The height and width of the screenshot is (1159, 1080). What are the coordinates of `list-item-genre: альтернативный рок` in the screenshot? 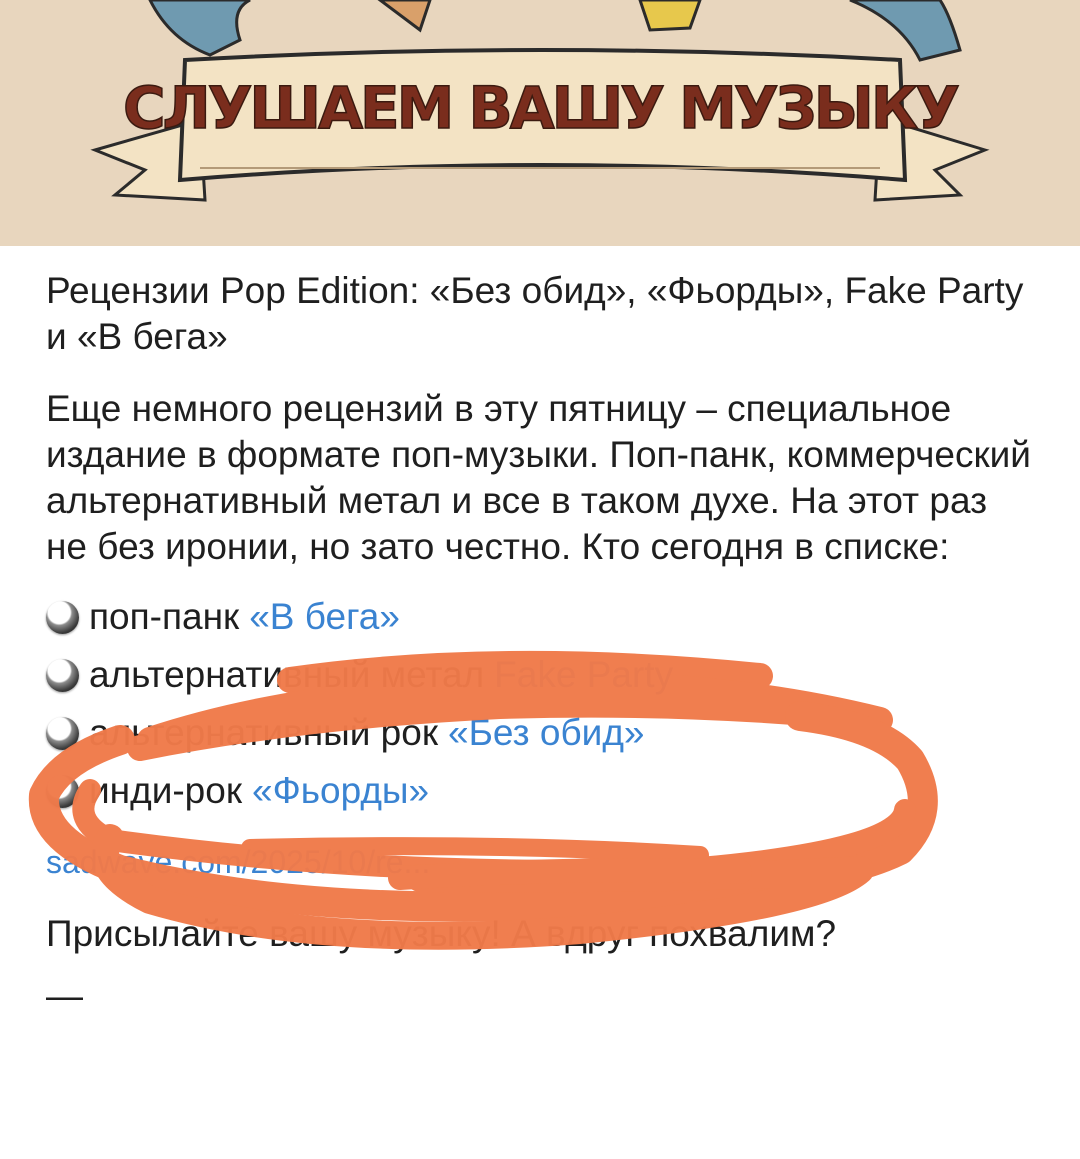 It's located at (264, 732).